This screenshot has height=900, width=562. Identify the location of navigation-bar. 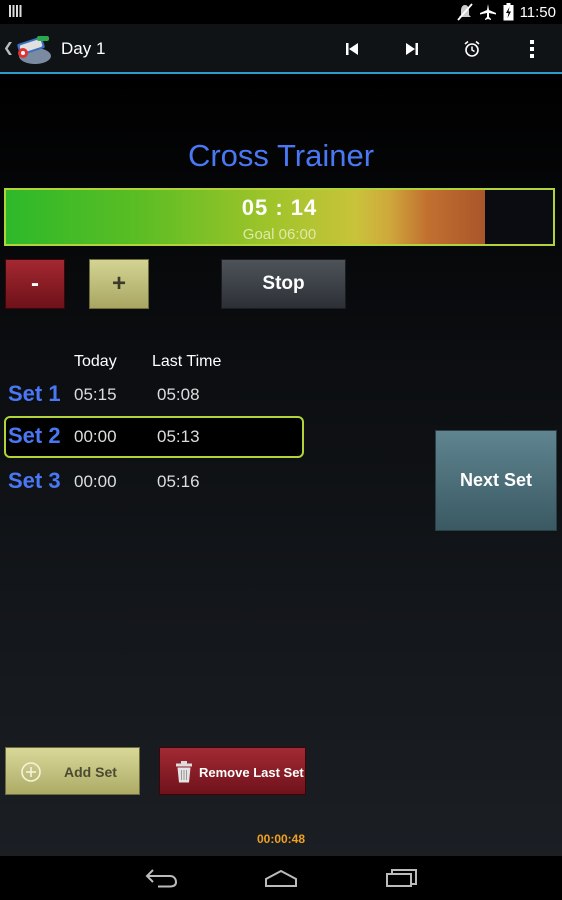
(281, 878).